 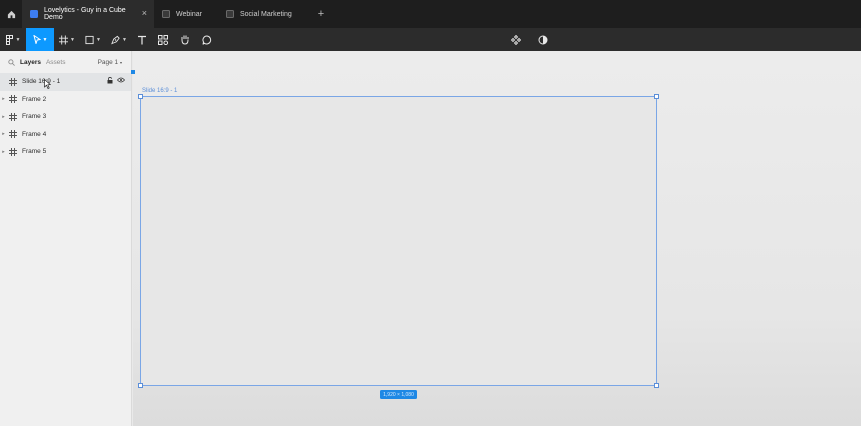 I want to click on lock-icon, so click(x=110, y=80).